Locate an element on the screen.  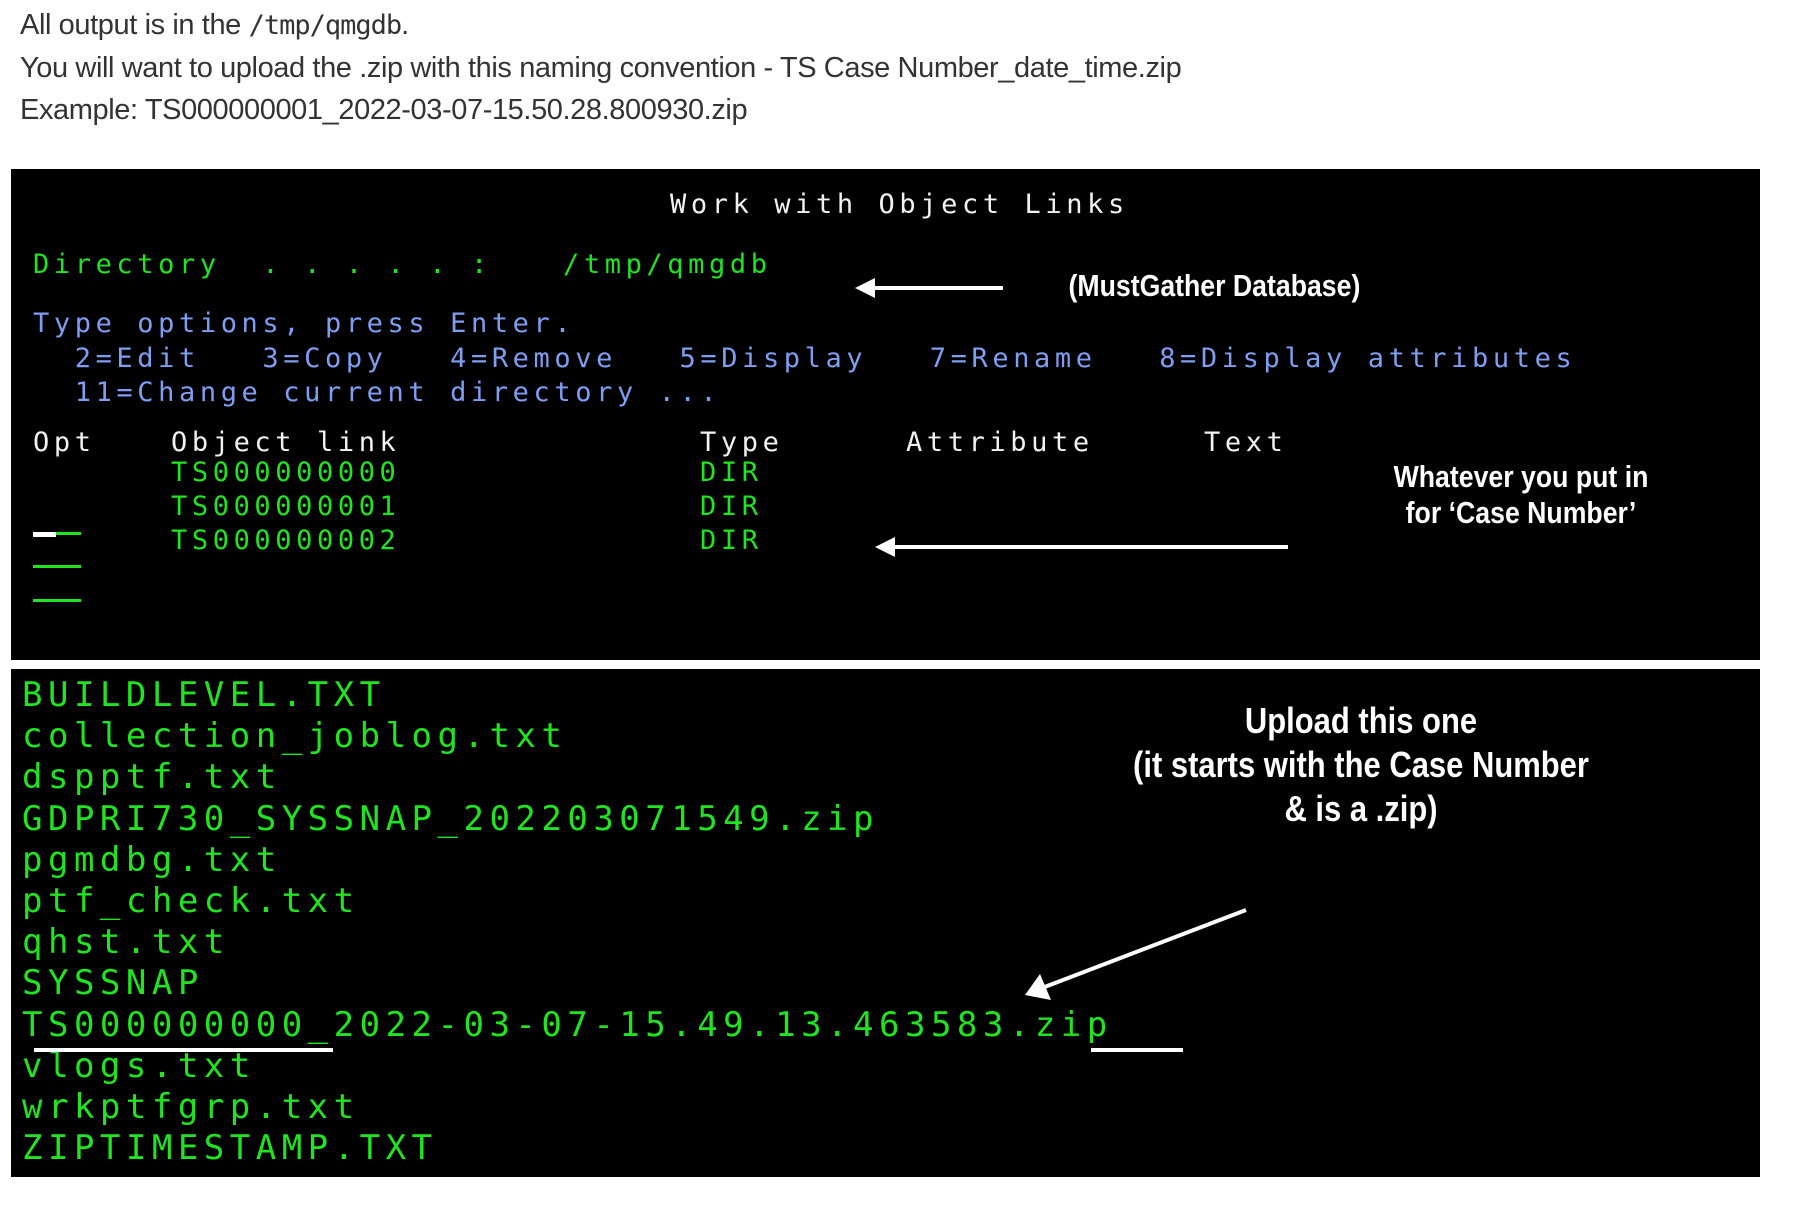
upload-arrow-icon is located at coordinates (1136, 954).